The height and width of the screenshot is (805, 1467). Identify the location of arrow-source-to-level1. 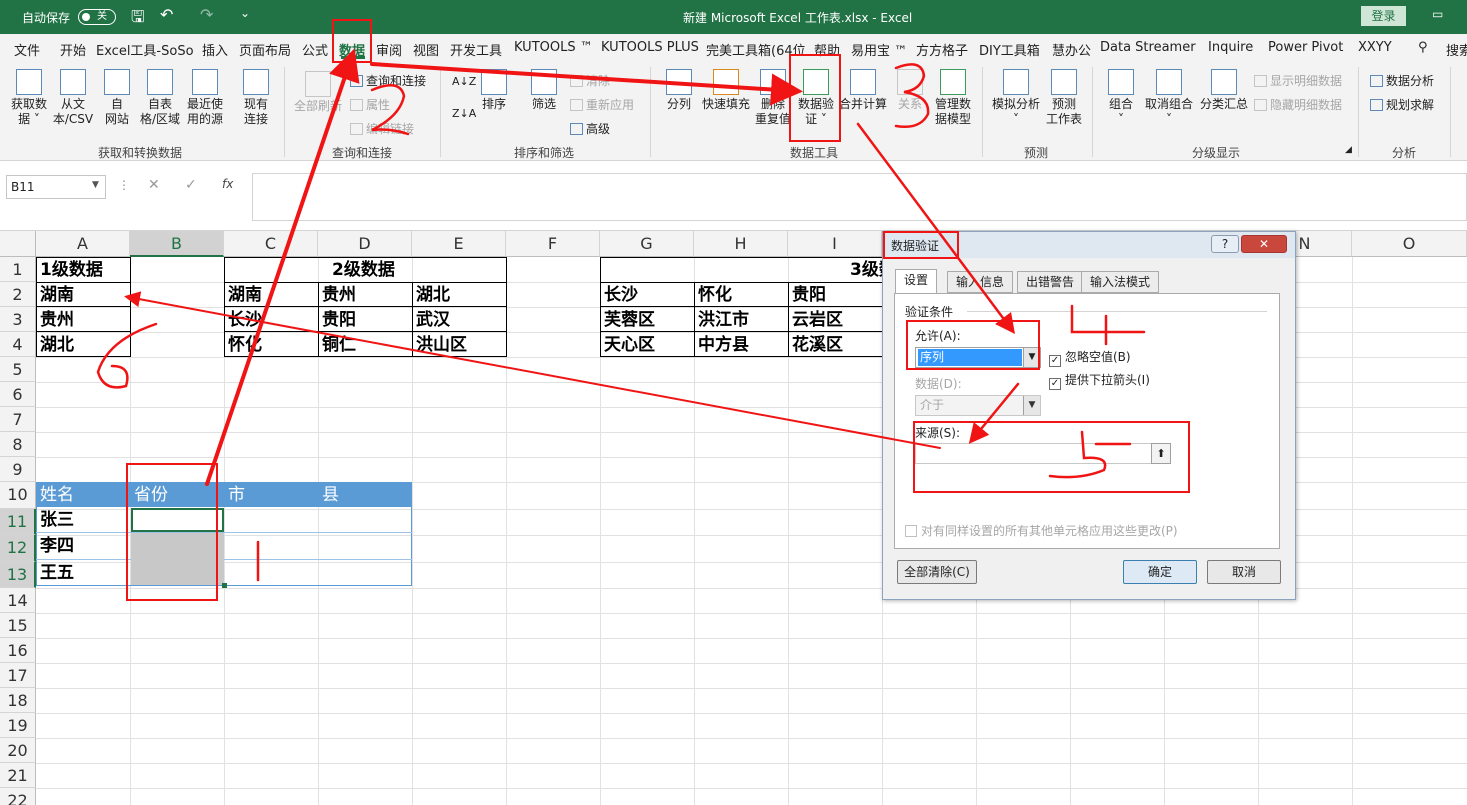
(532, 370).